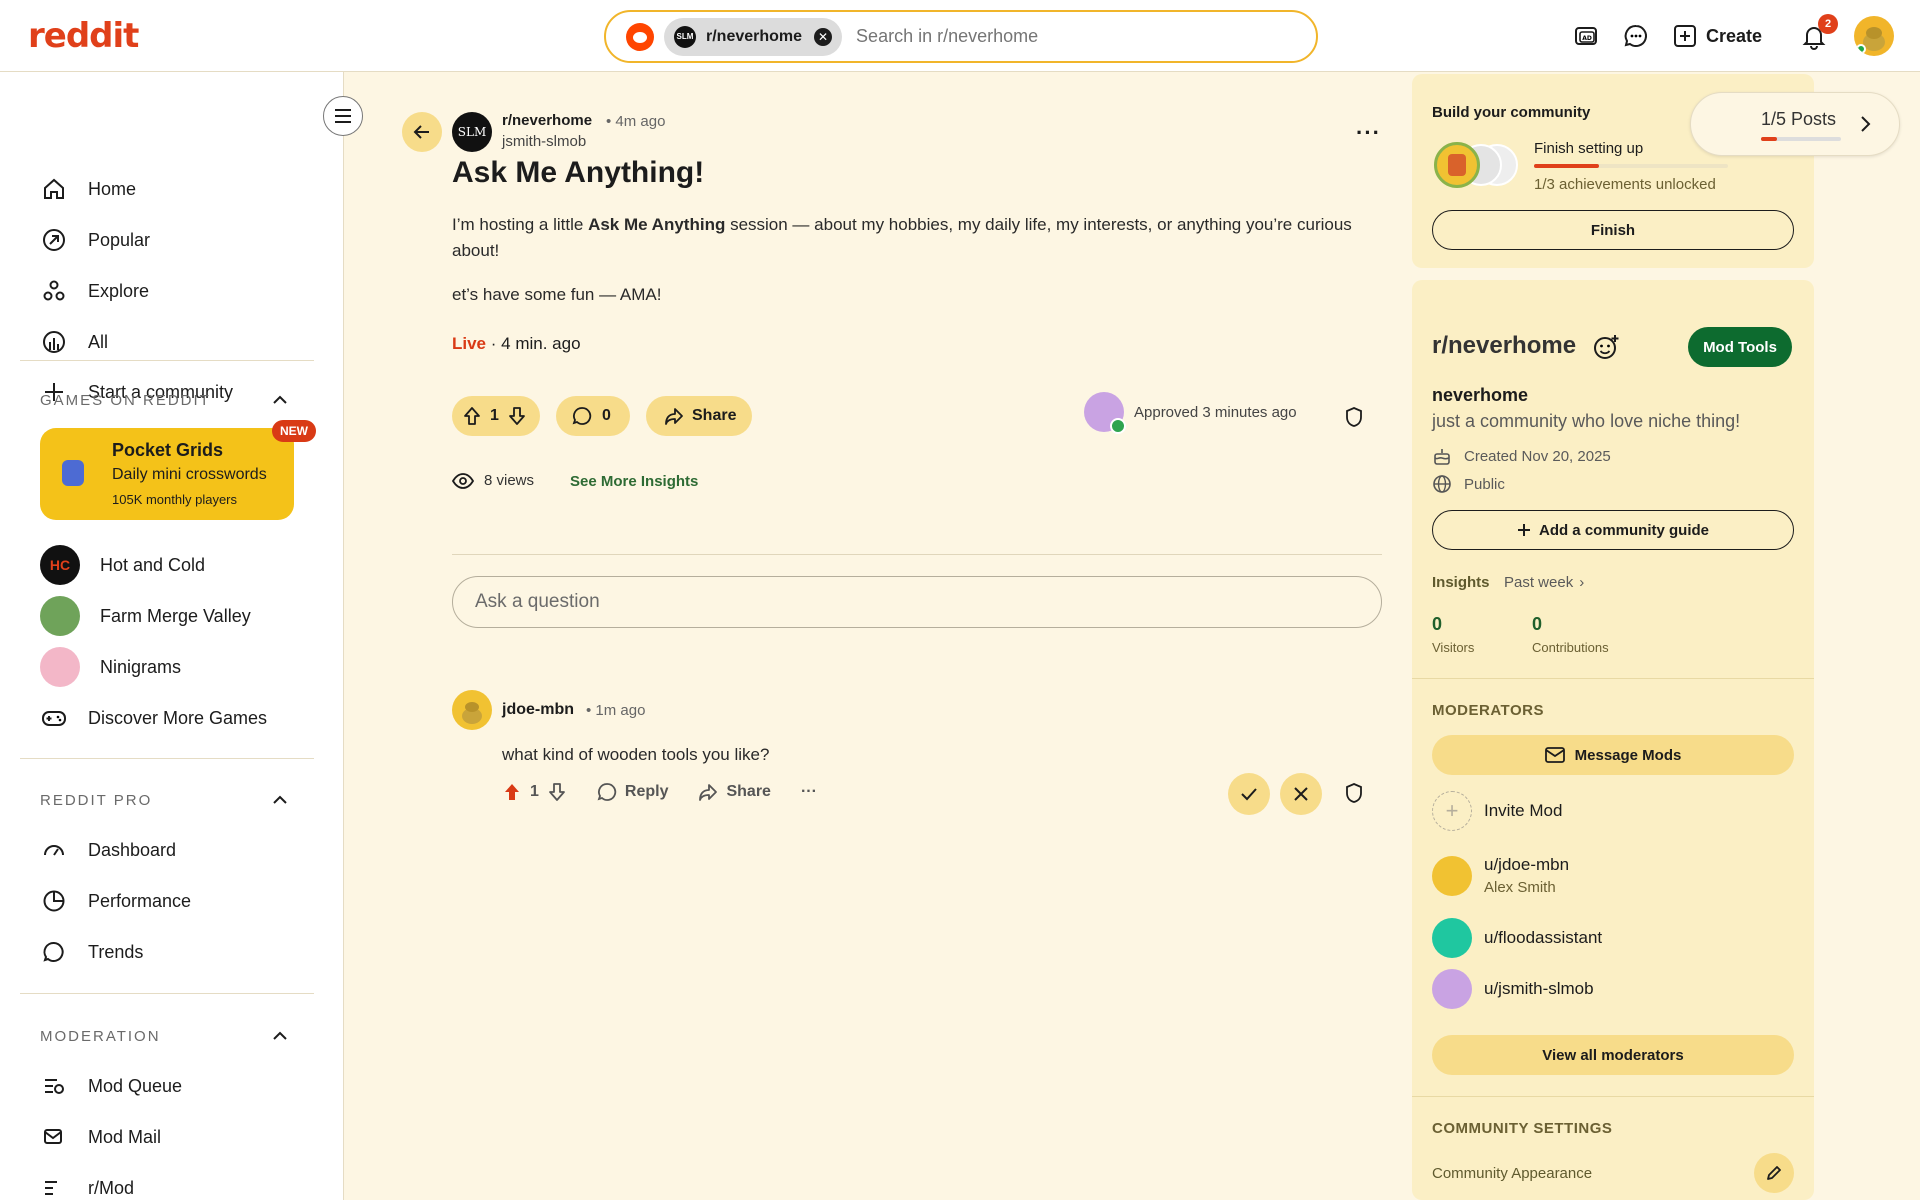 The image size is (1920, 1200). What do you see at coordinates (54, 189) in the screenshot?
I see `home-icon` at bounding box center [54, 189].